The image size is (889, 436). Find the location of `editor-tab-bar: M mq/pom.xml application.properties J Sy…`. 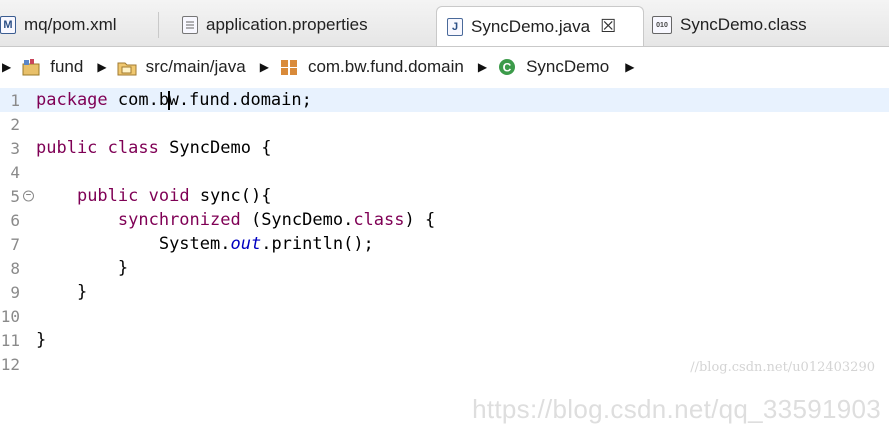

editor-tab-bar: M mq/pom.xml application.properties J Sy… is located at coordinates (444, 23).